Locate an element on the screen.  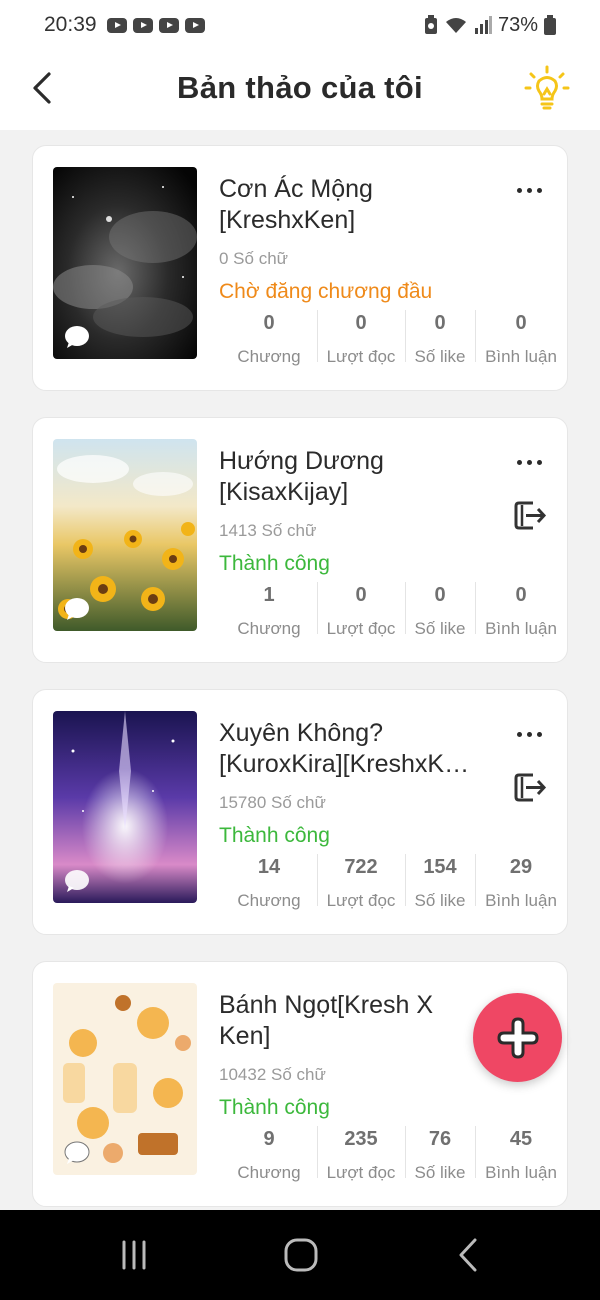
stat-chapters: 1 Chương is located at coordinates (269, 609).